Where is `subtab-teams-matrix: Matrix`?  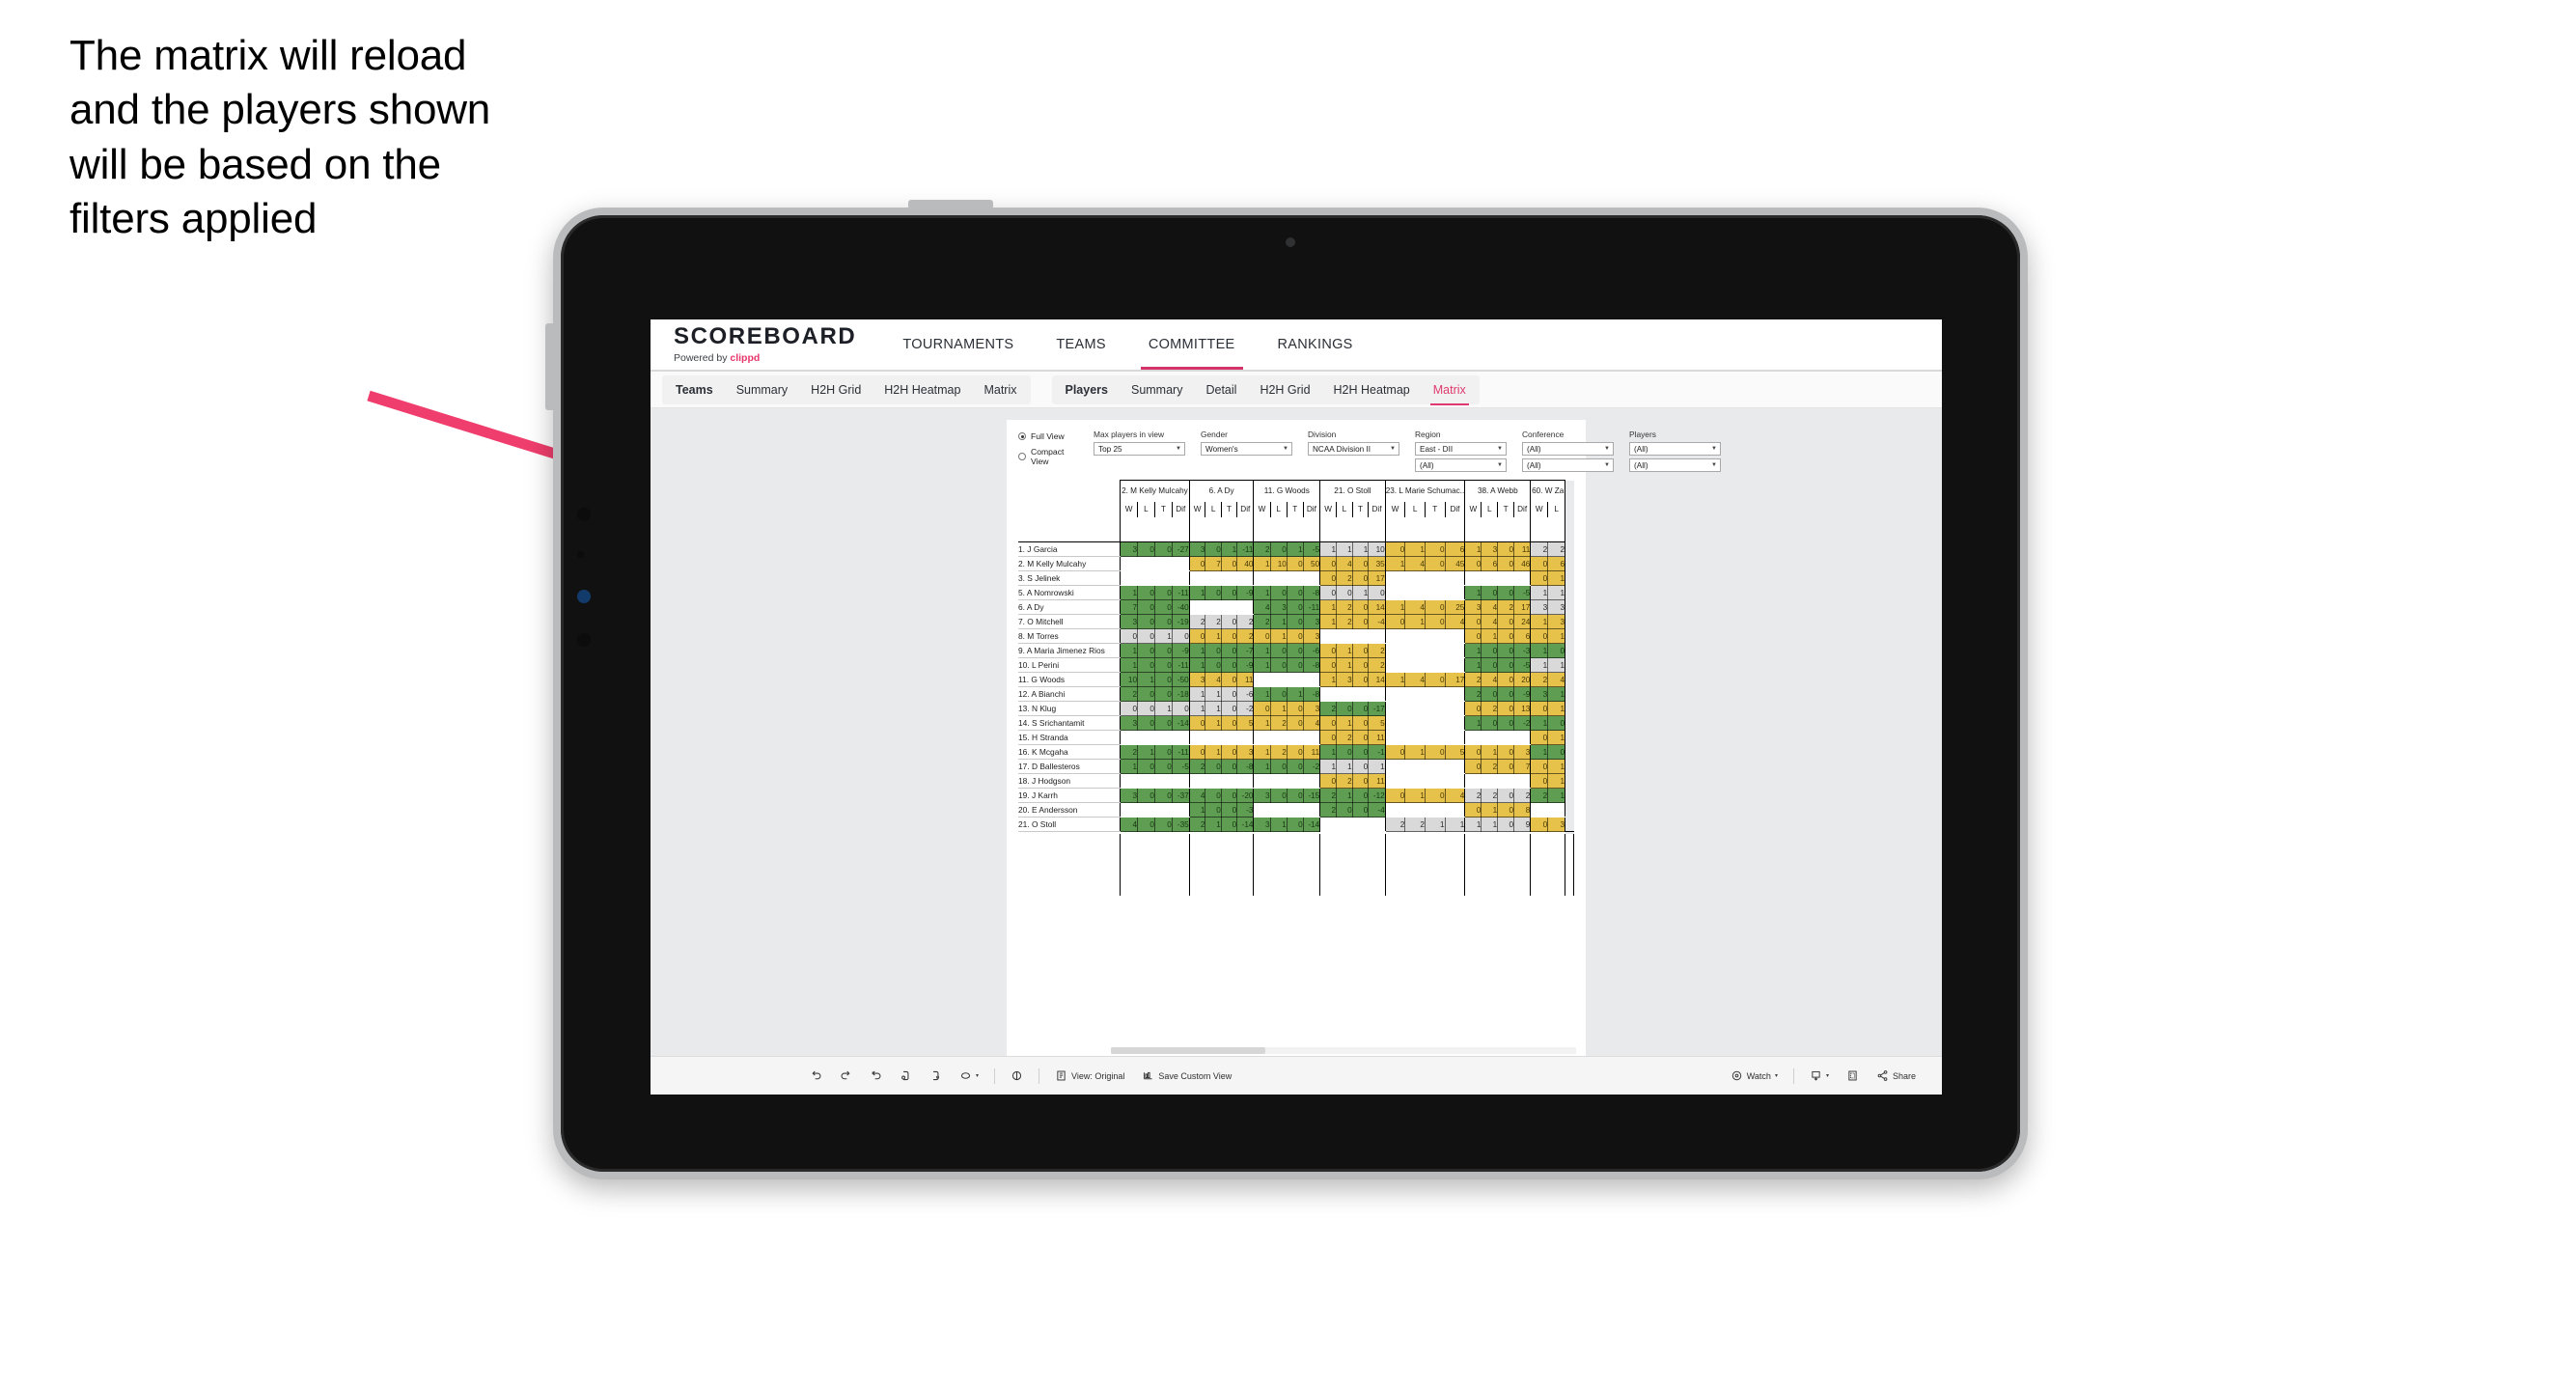 subtab-teams-matrix: Matrix is located at coordinates (1000, 389).